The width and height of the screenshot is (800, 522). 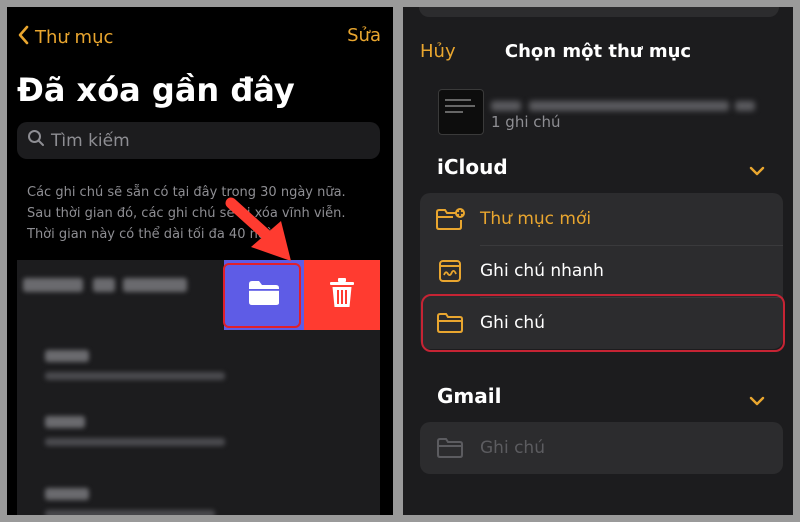 What do you see at coordinates (536, 219) in the screenshot?
I see `folder-label: Thư mục mới` at bounding box center [536, 219].